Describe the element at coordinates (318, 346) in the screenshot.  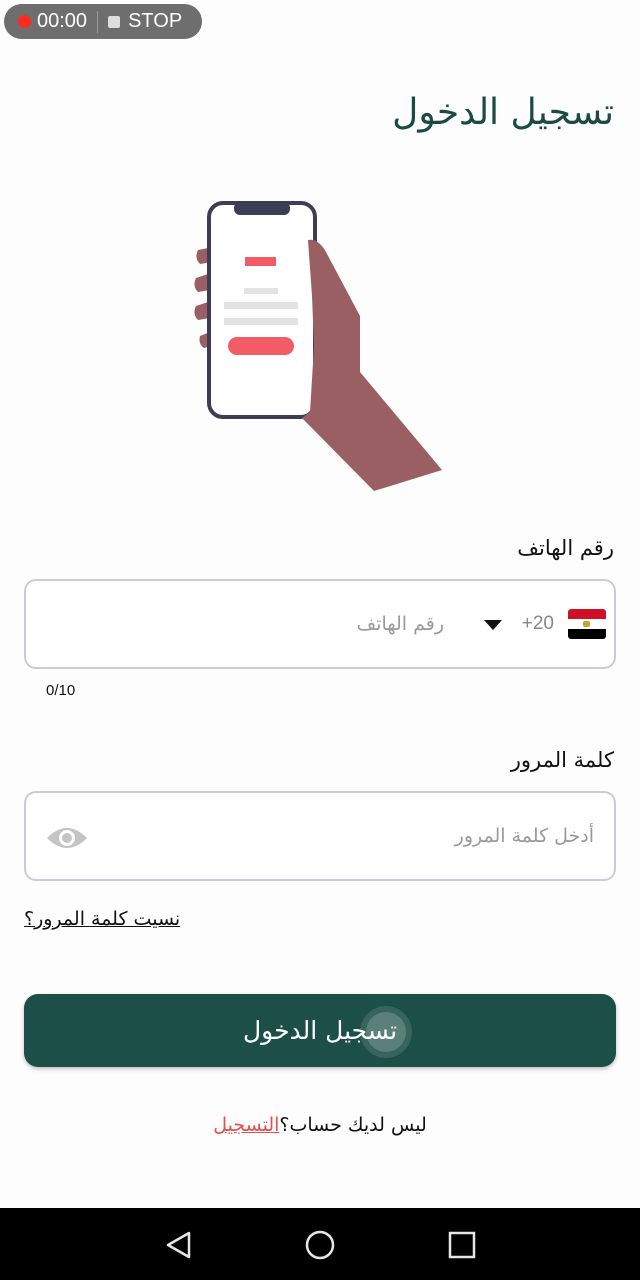
I see `phone-in-hand-illustration` at that location.